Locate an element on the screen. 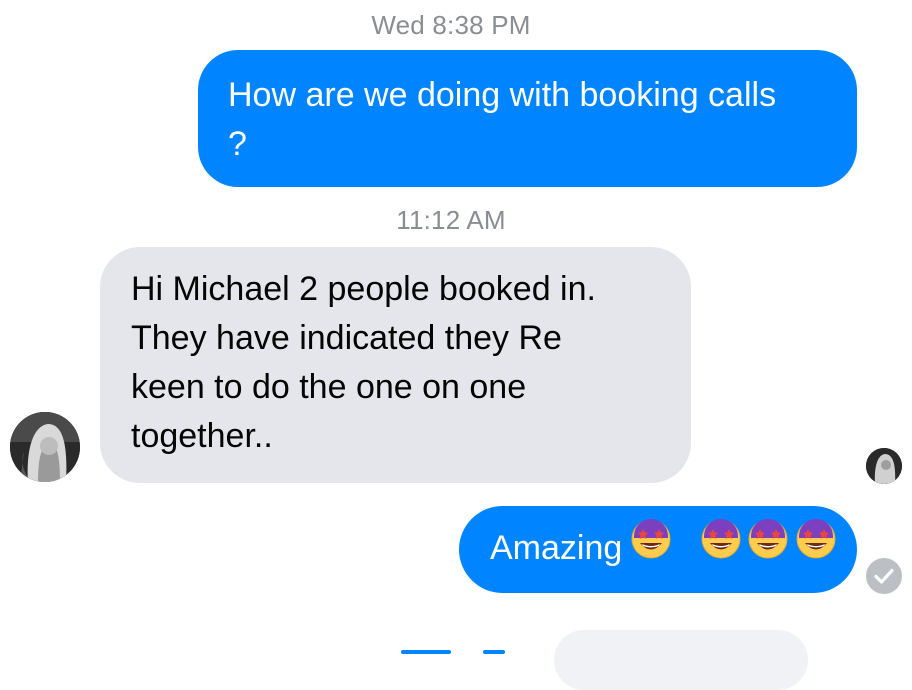  timestamp: Wed 8:38 PM is located at coordinates (451, 25).